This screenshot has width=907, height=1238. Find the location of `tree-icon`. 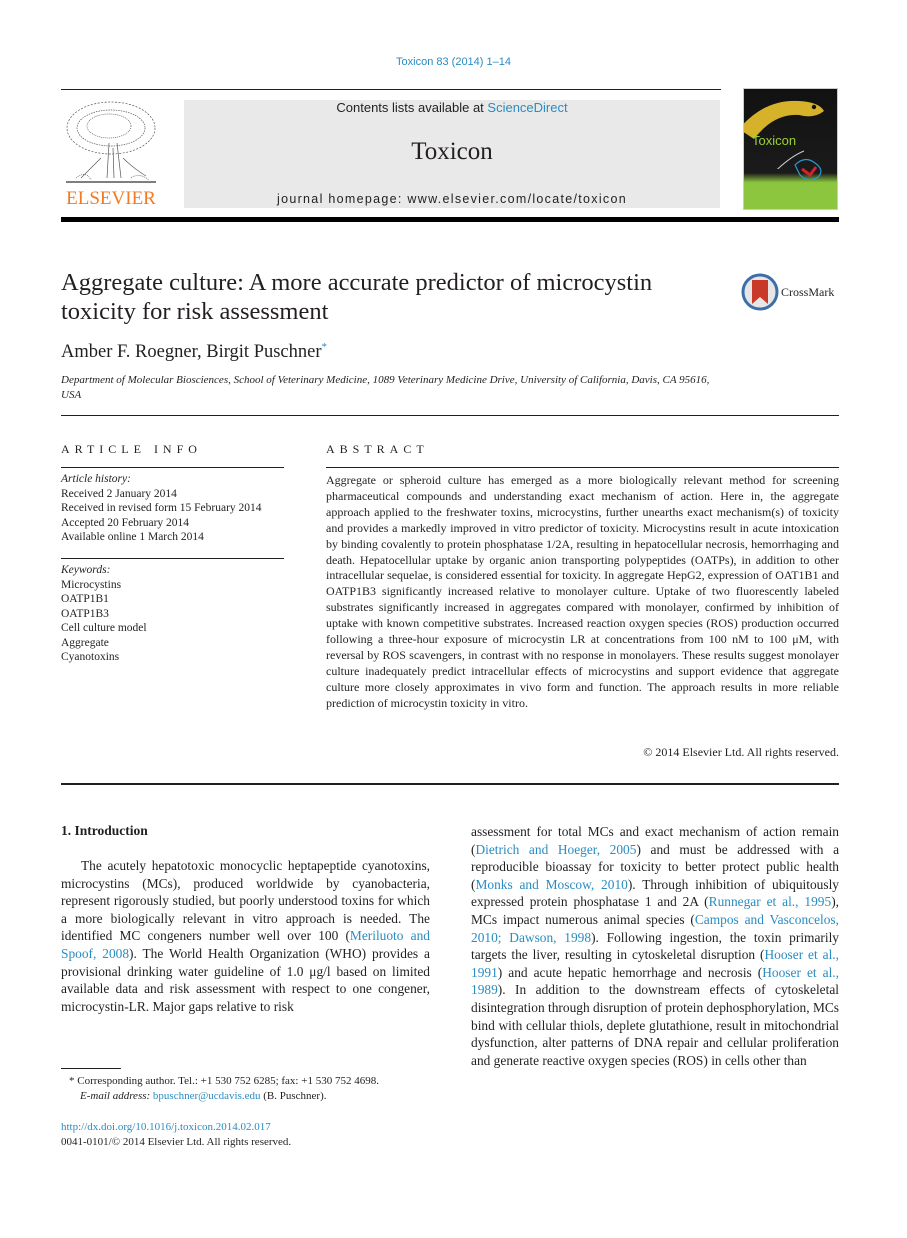

tree-icon is located at coordinates (111, 142).